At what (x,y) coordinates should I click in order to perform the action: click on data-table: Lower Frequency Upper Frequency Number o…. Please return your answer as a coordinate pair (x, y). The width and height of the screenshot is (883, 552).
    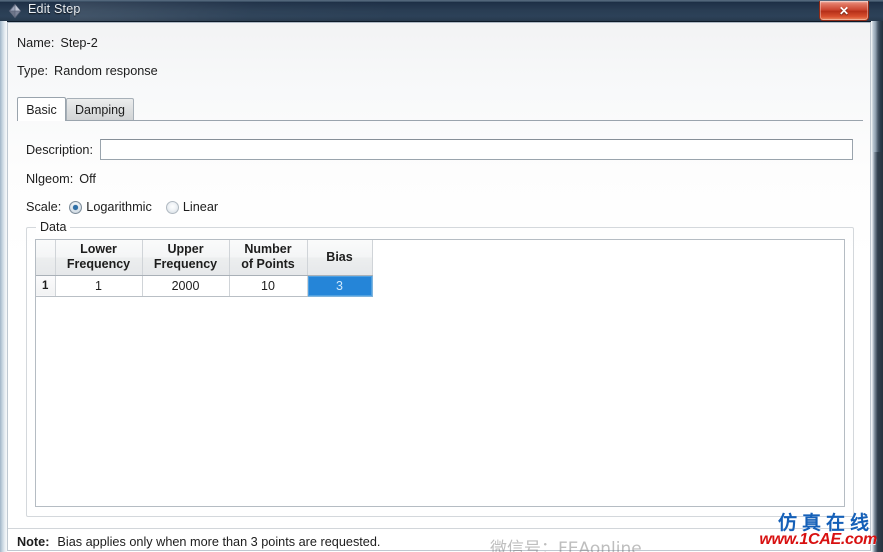
    Looking at the image, I should click on (204, 268).